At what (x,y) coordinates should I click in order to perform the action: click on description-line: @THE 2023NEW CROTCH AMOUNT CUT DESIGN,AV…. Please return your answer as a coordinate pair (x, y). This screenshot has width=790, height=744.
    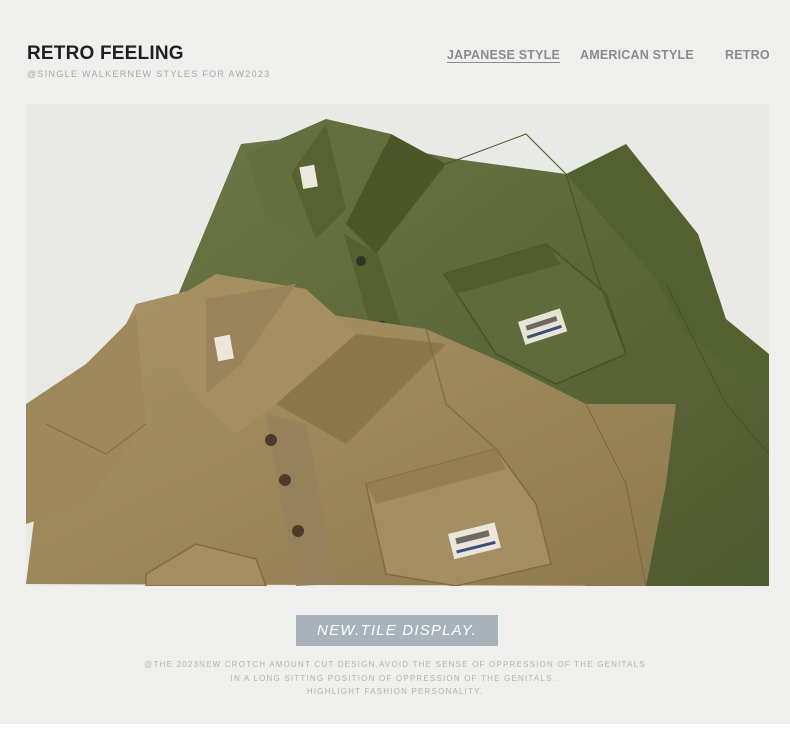
    Looking at the image, I should click on (395, 664).